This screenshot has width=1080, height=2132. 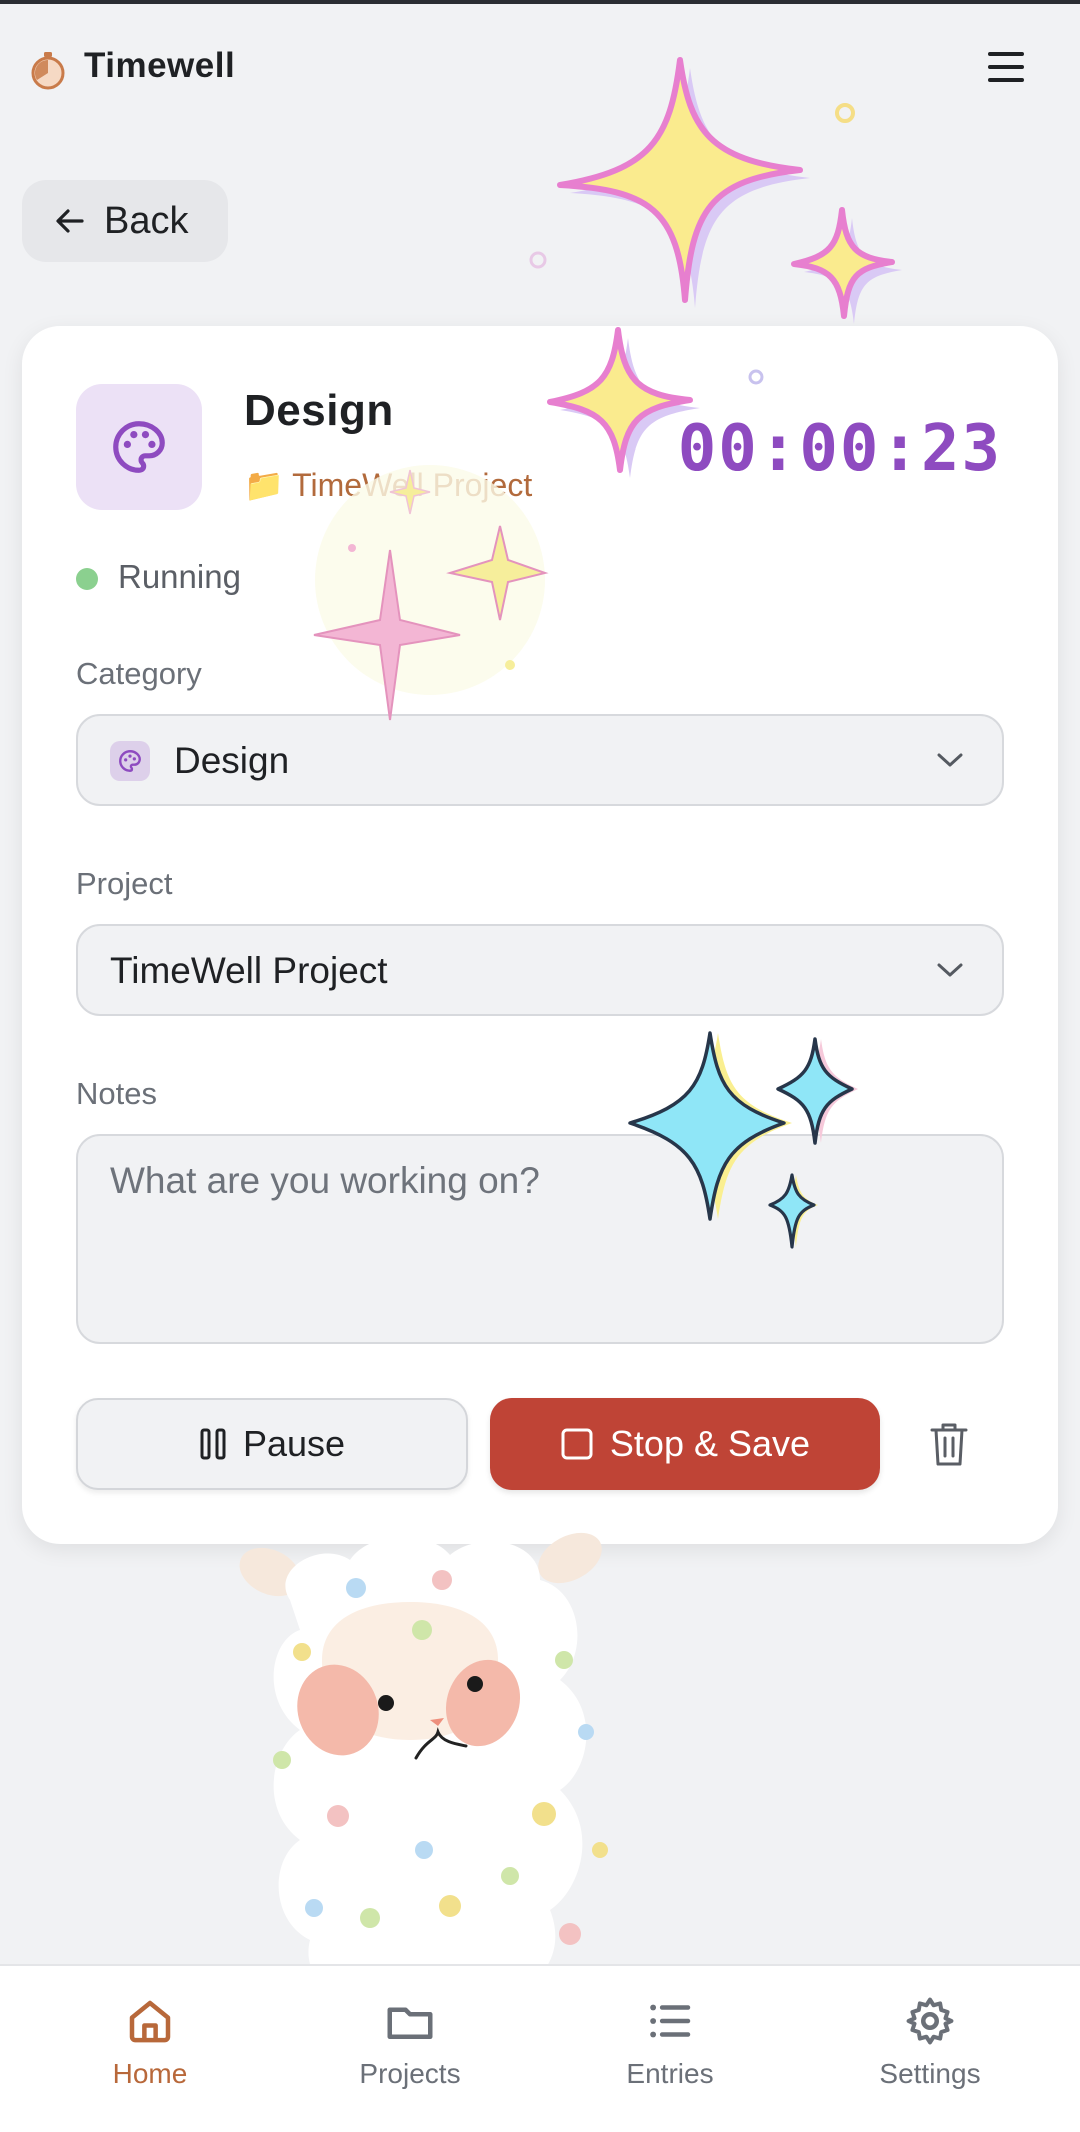 I want to click on gear-icon, so click(x=930, y=2021).